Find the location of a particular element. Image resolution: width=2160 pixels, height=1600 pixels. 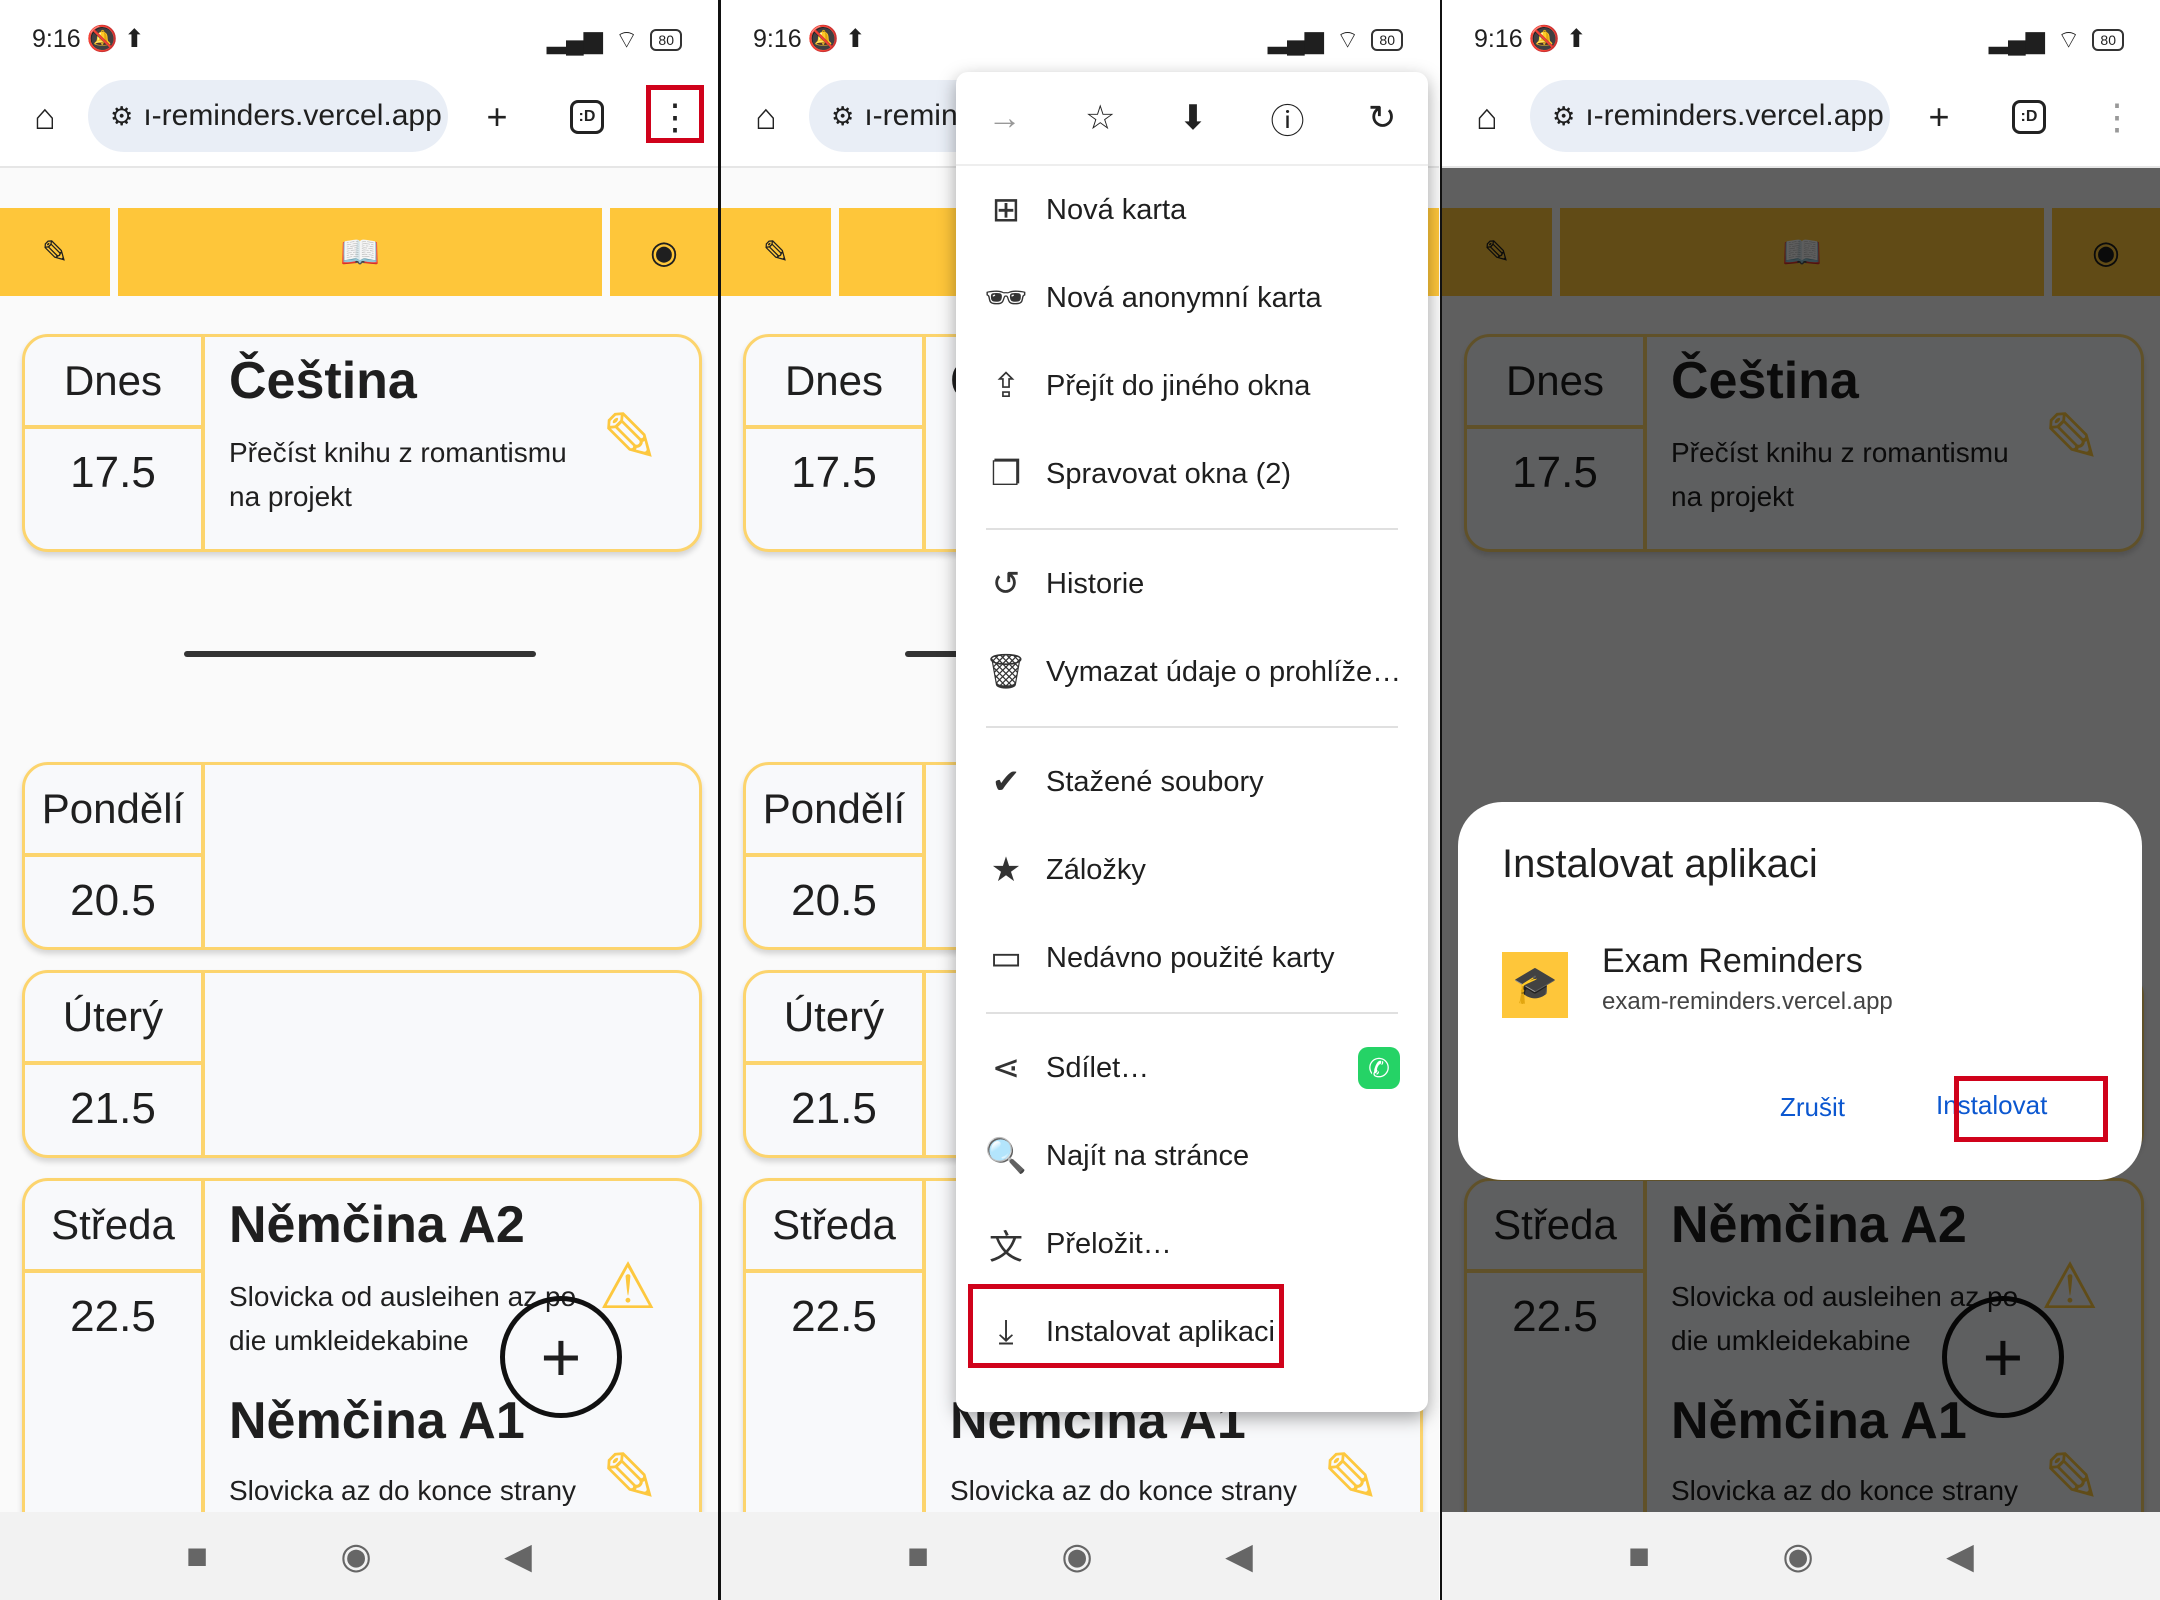

status-bar: 9:16 🔕 ⬆ ▂▄▆ ⌔ 80 is located at coordinates (1080, 35).